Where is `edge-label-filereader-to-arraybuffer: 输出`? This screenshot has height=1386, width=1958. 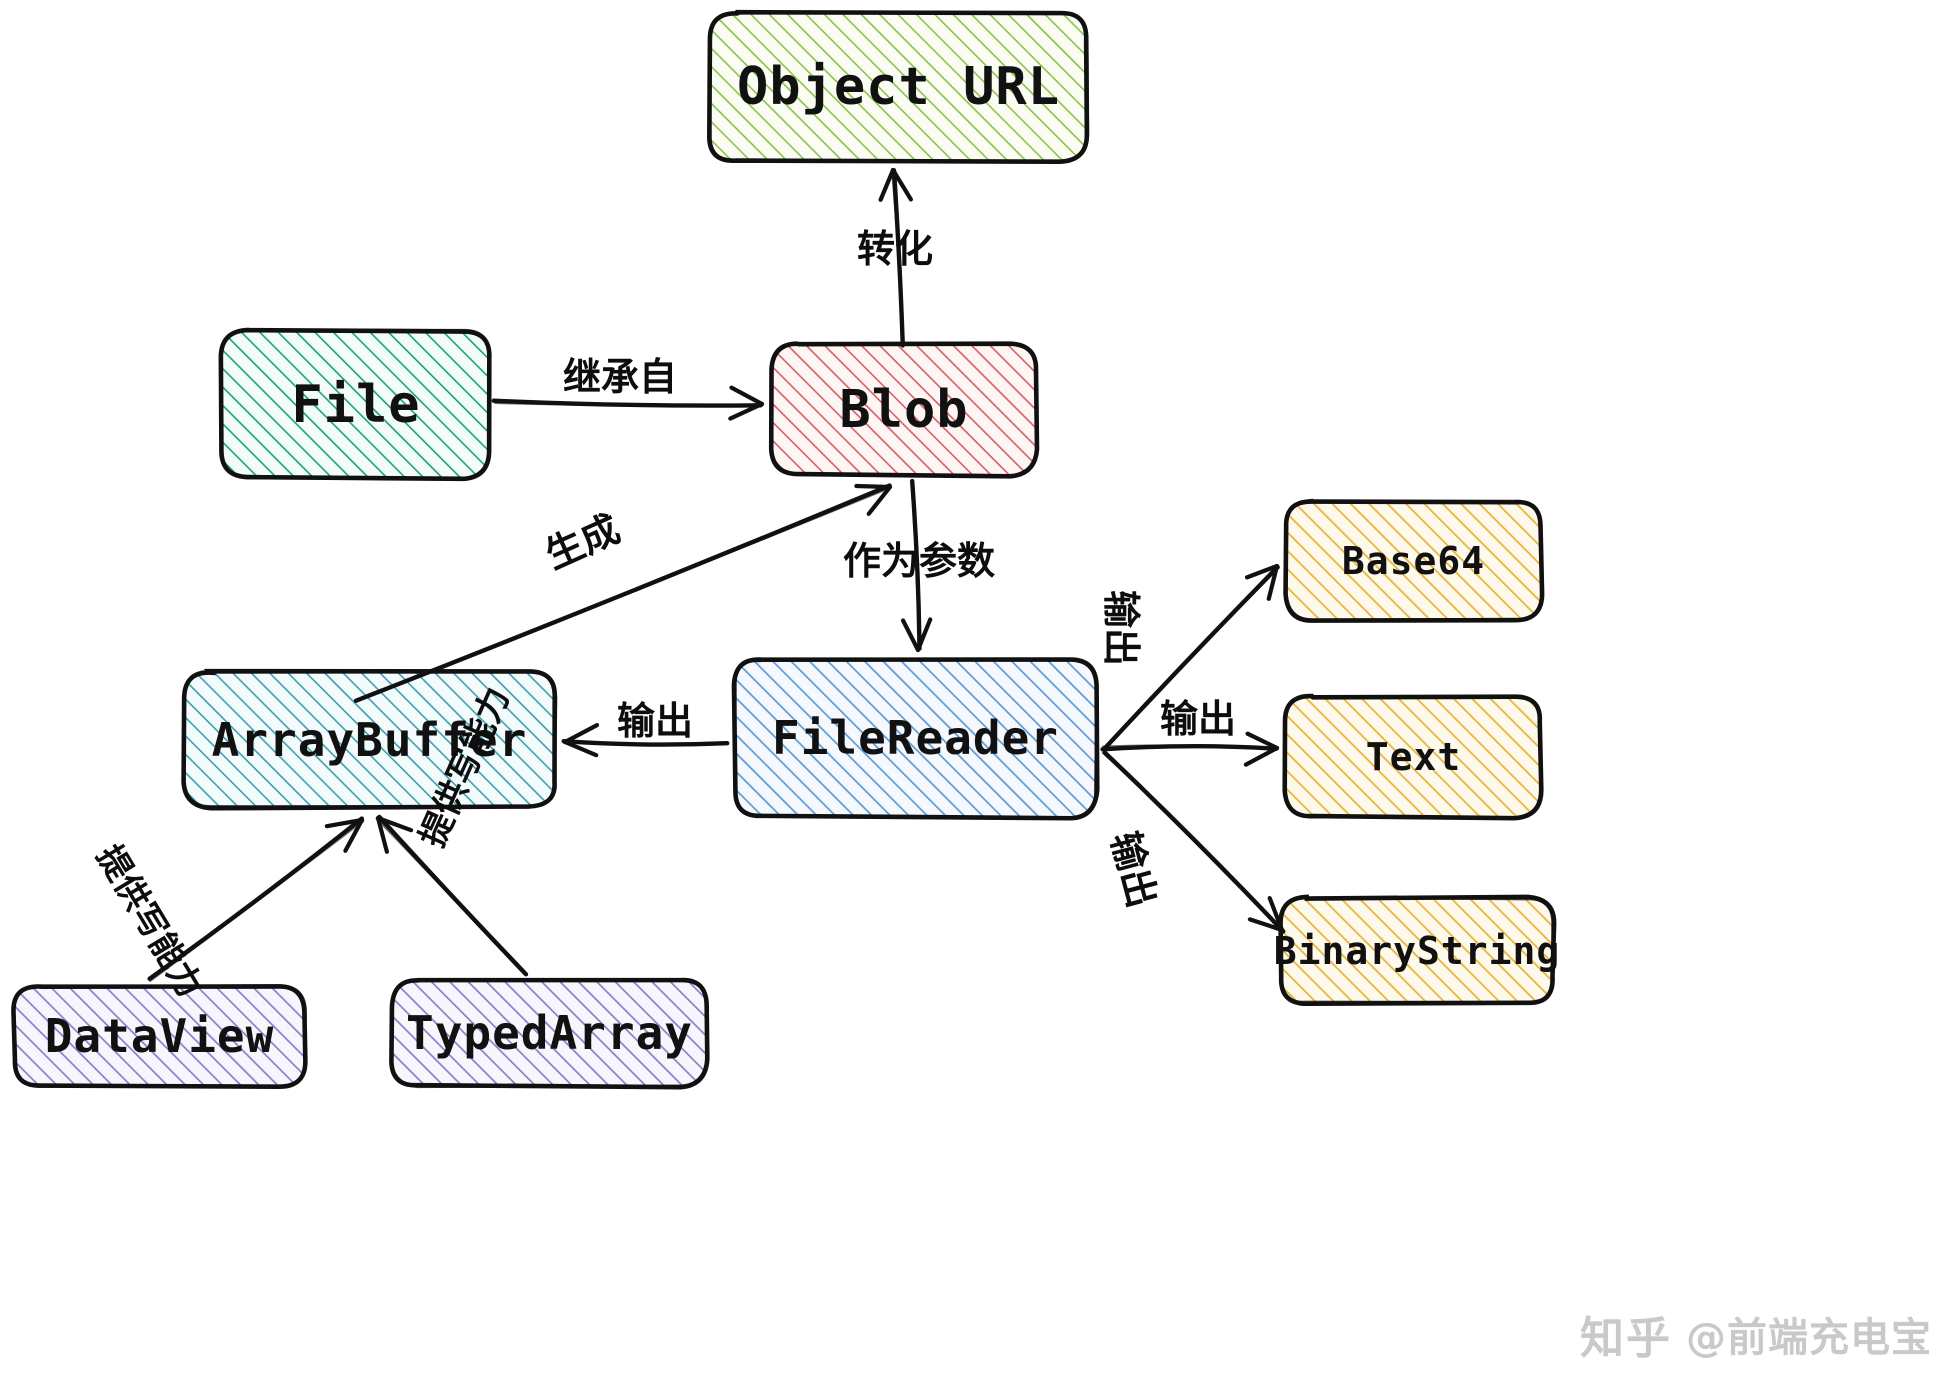 edge-label-filereader-to-arraybuffer: 输出 is located at coordinates (655, 721).